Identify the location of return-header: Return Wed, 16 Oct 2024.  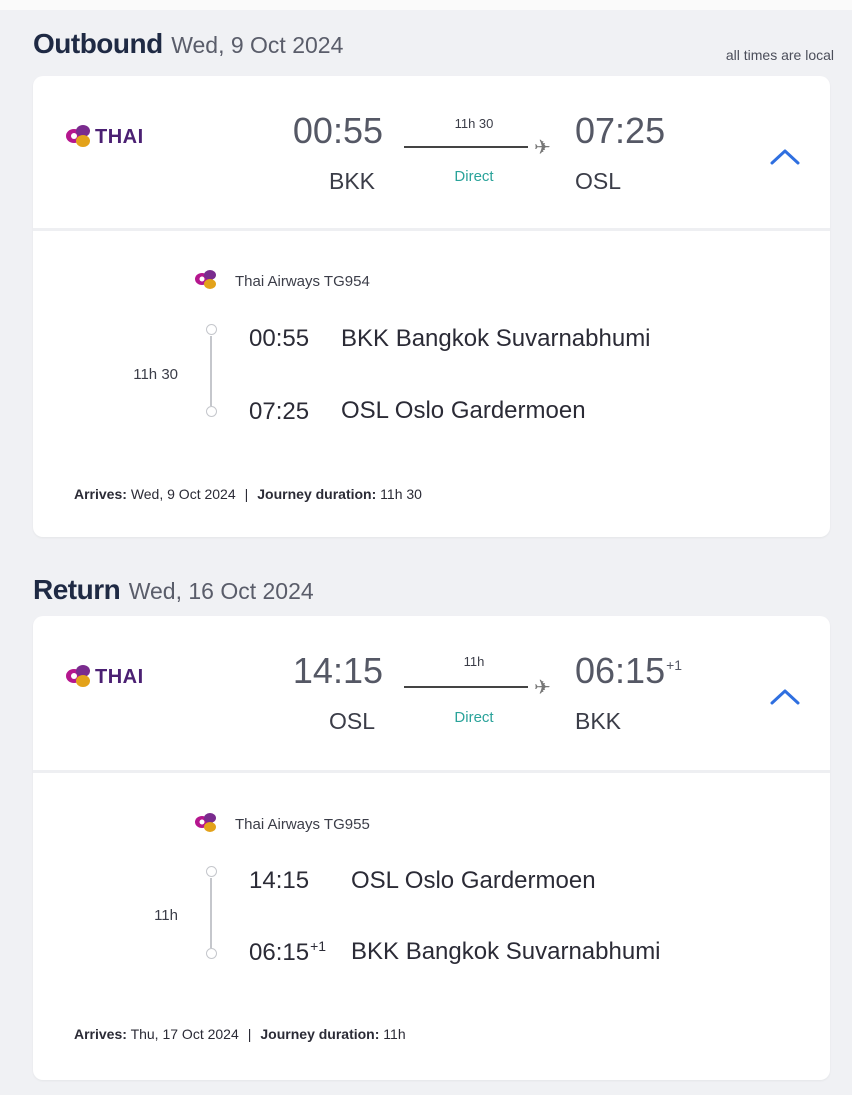
(173, 590).